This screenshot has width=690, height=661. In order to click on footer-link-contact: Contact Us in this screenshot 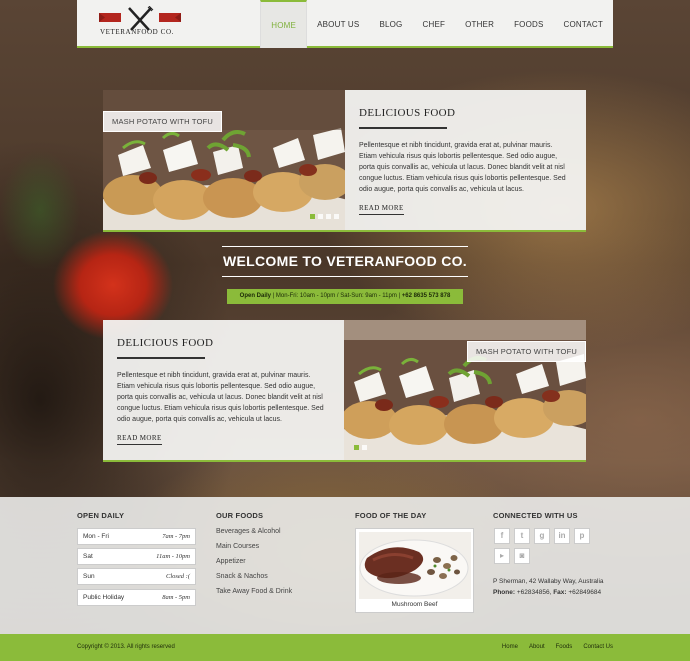, I will do `click(598, 647)`.